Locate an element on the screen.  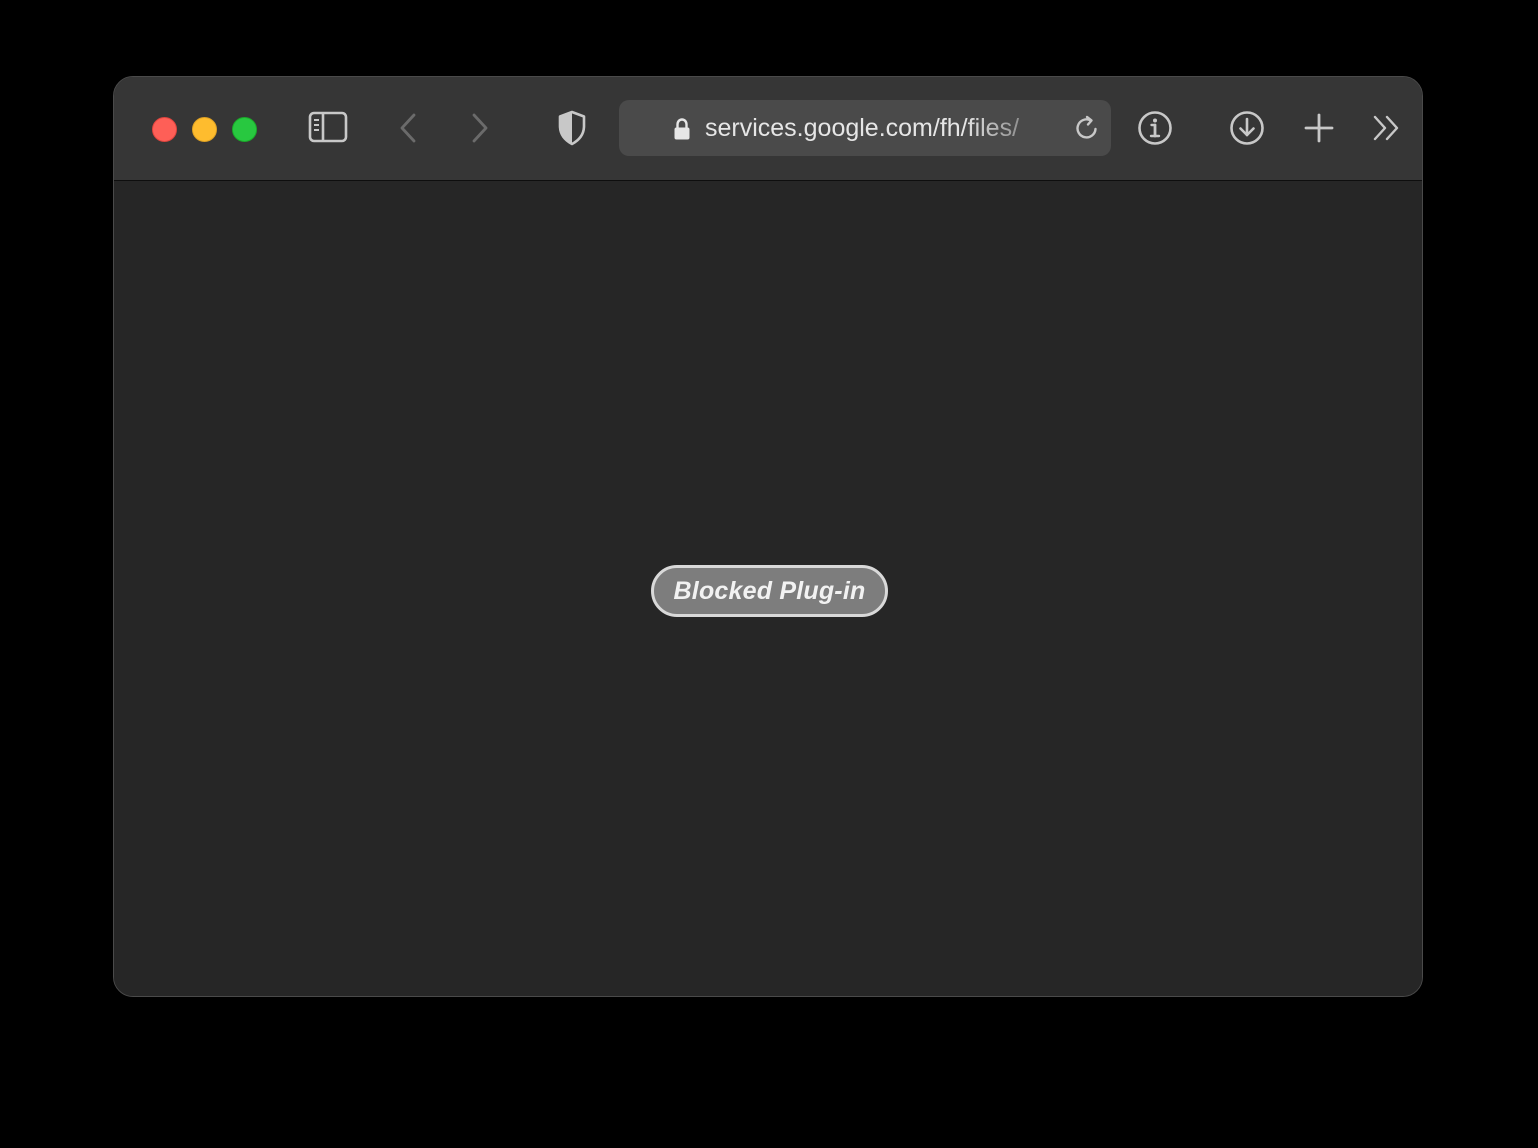
blocked-plugin-button: Blocked Plug-in is located at coordinates (769, 591).